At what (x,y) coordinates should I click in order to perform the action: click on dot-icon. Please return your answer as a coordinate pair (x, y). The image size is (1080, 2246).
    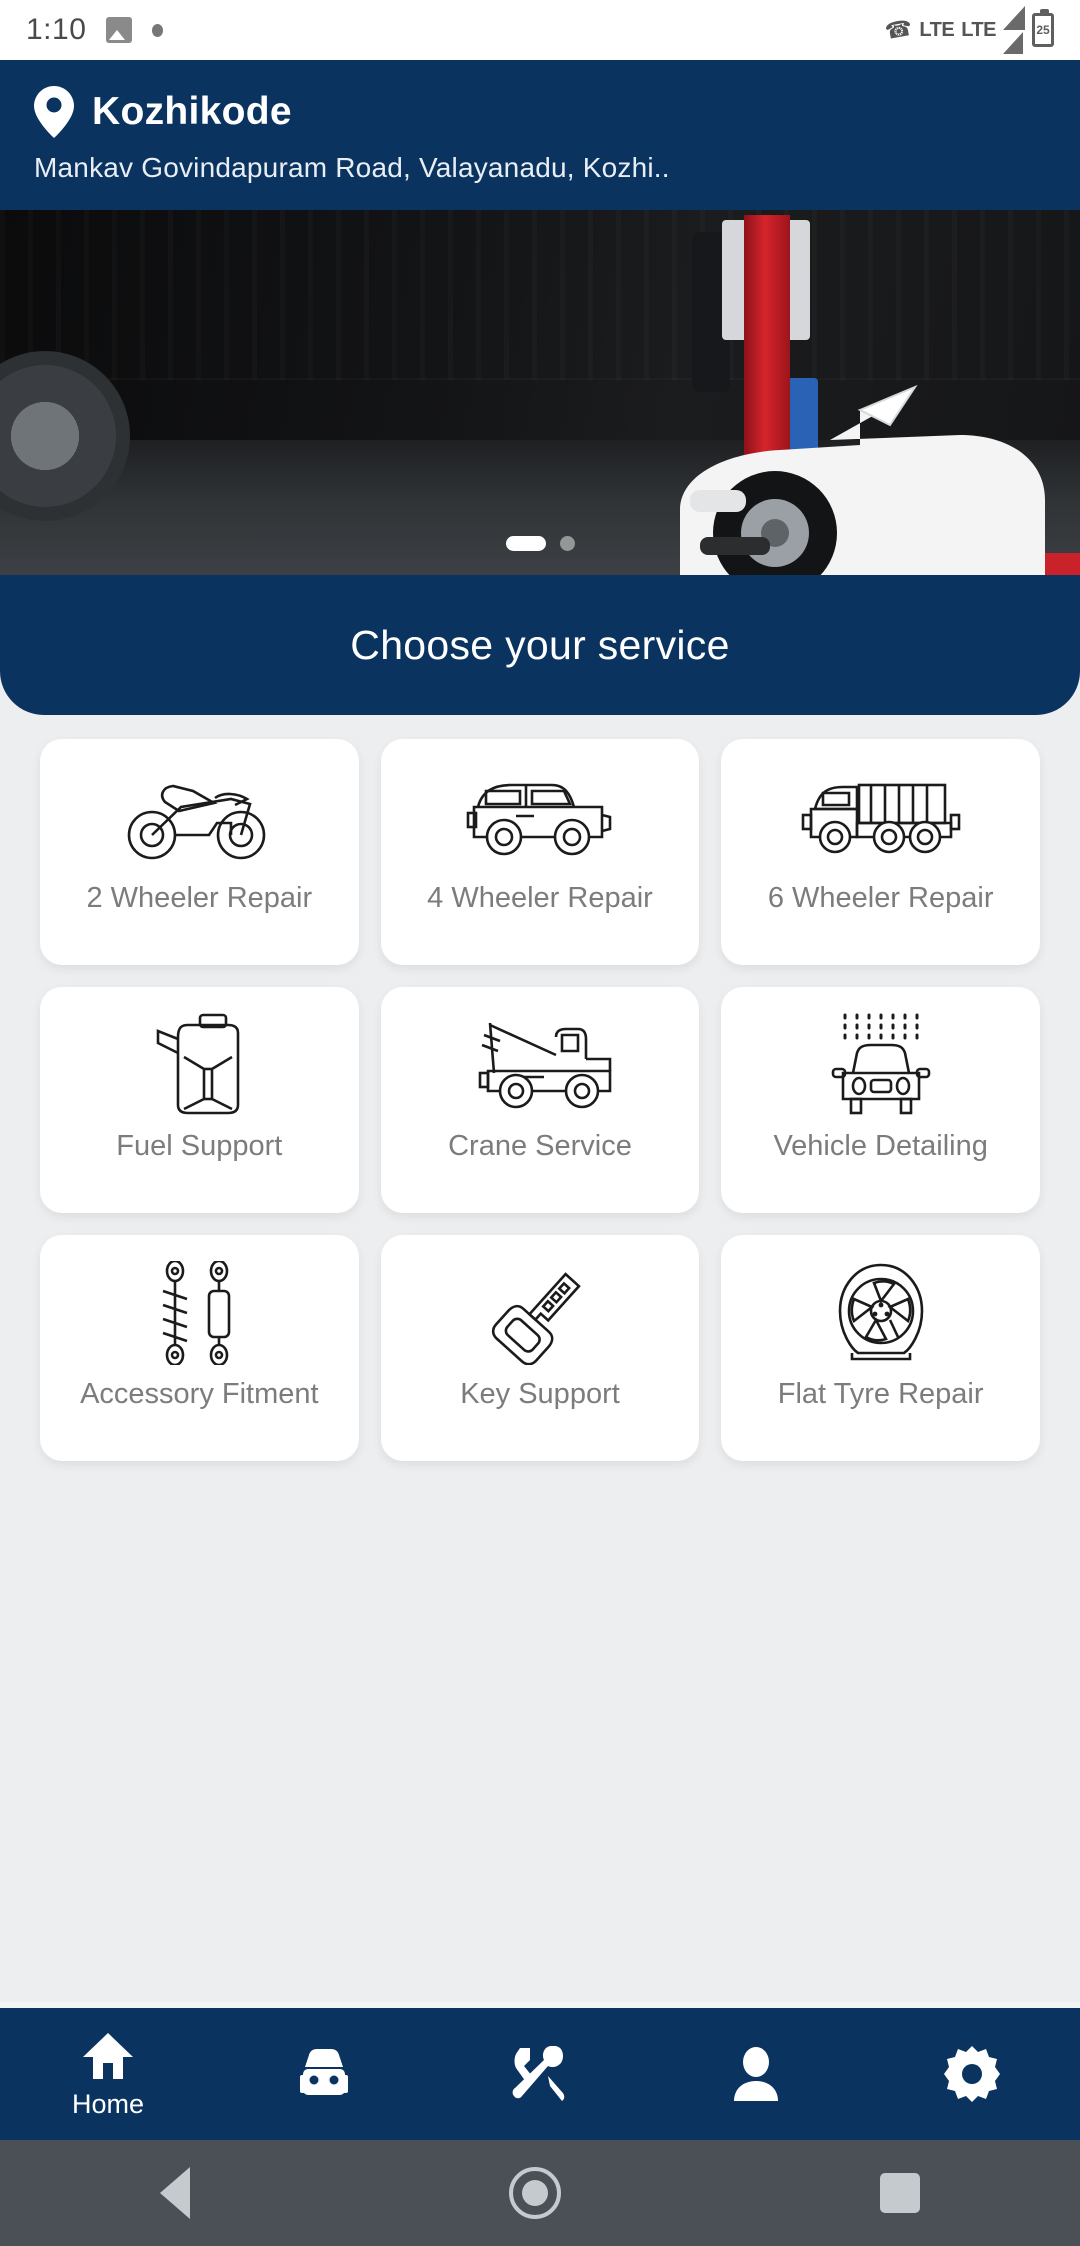
    Looking at the image, I should click on (158, 30).